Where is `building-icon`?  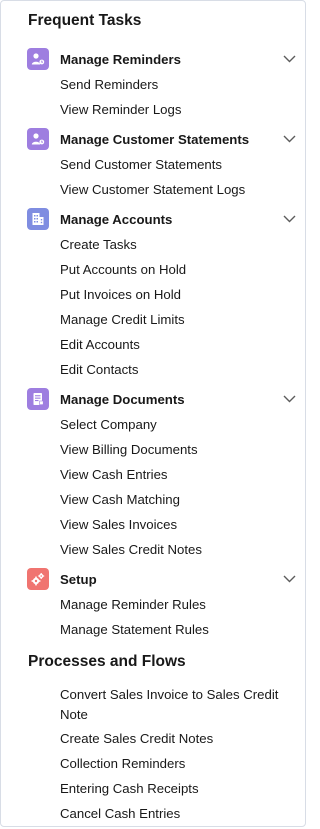
building-icon is located at coordinates (38, 219).